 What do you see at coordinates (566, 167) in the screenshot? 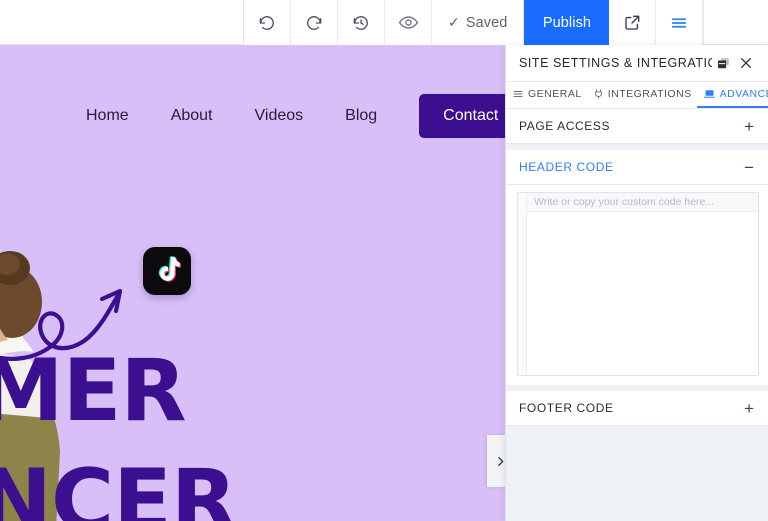
I see `section-header-code-label: HEADER CODE` at bounding box center [566, 167].